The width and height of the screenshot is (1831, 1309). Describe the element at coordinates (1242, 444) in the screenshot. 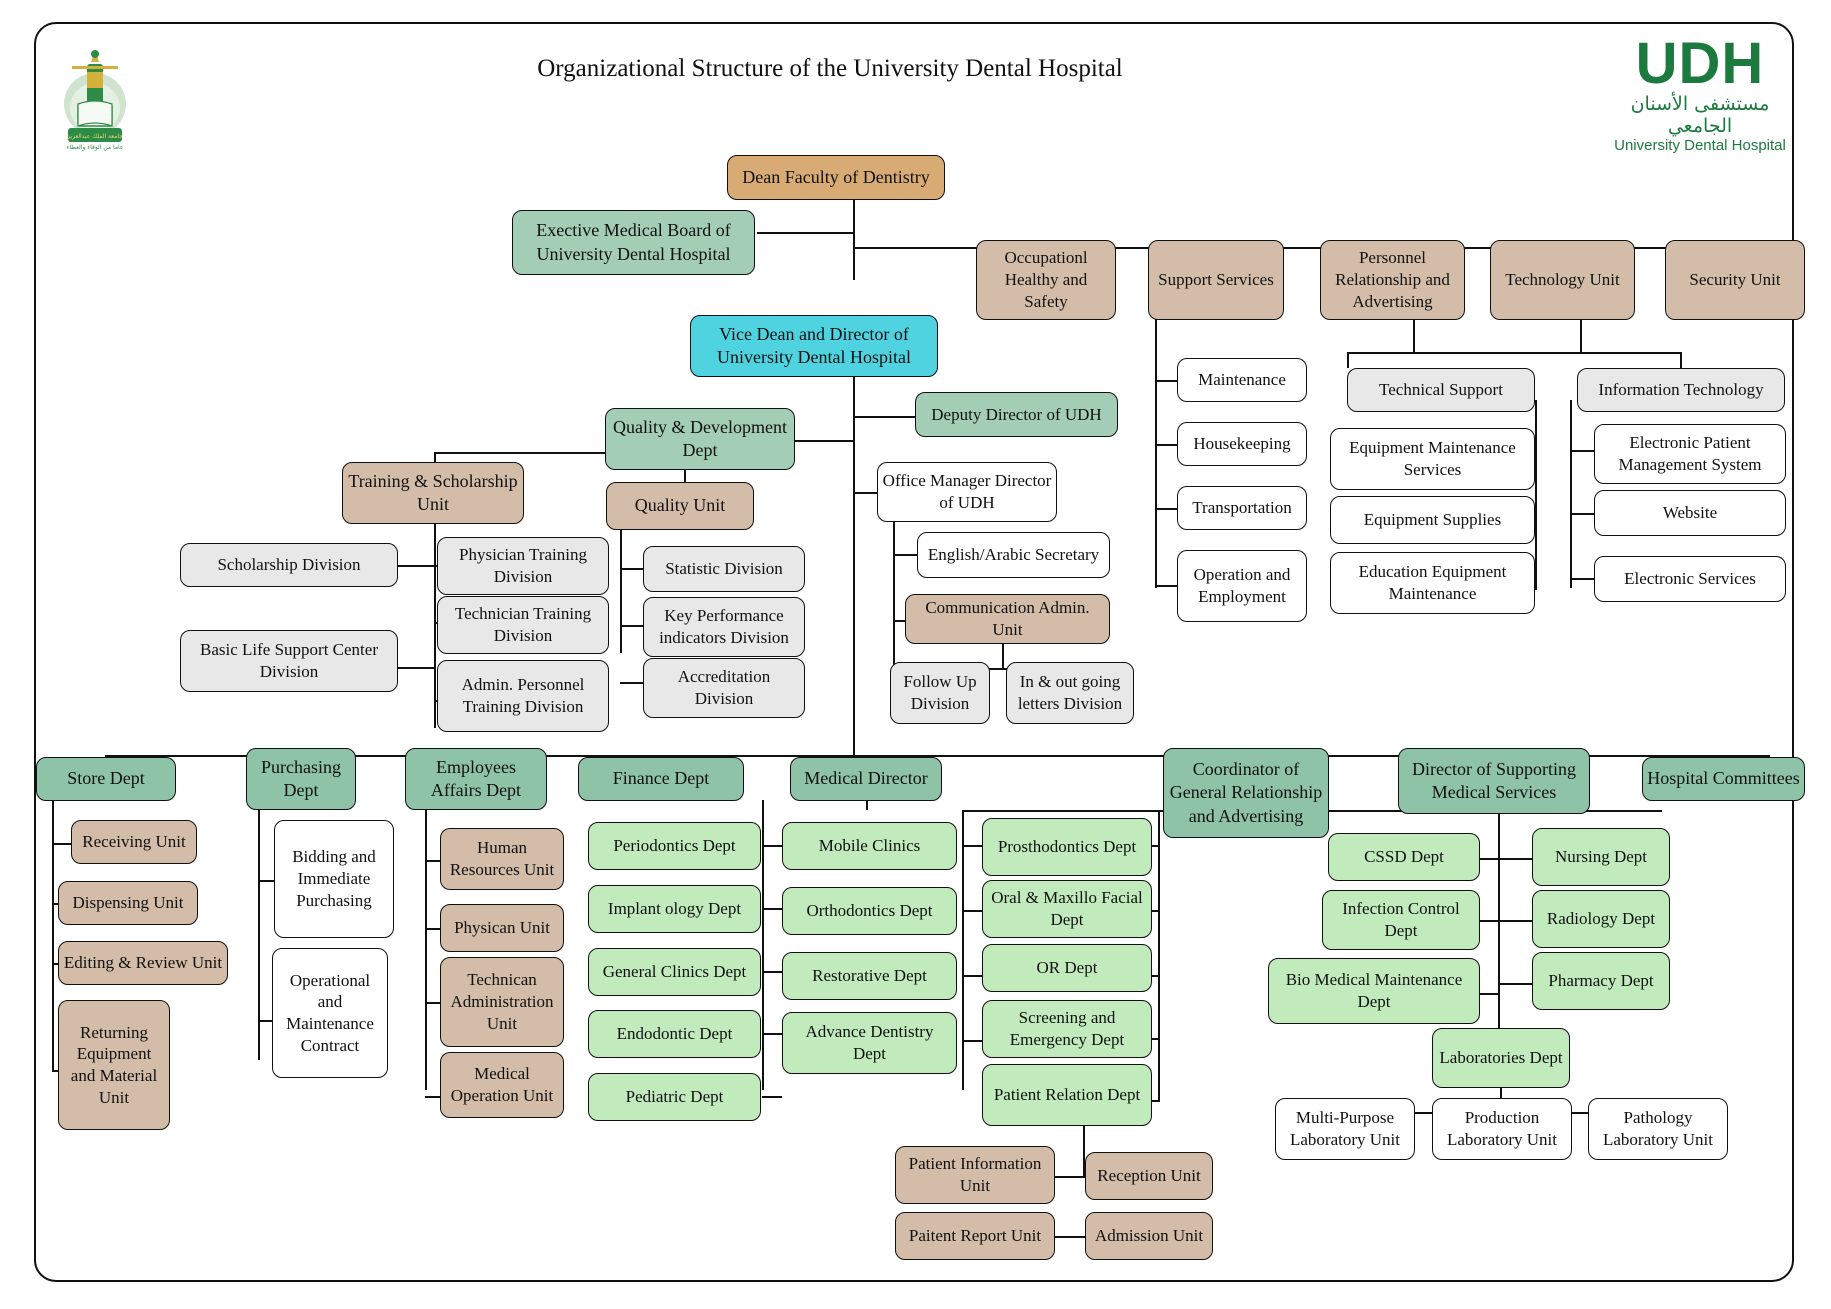

I see `node-housekeeping: Housekeeping` at that location.